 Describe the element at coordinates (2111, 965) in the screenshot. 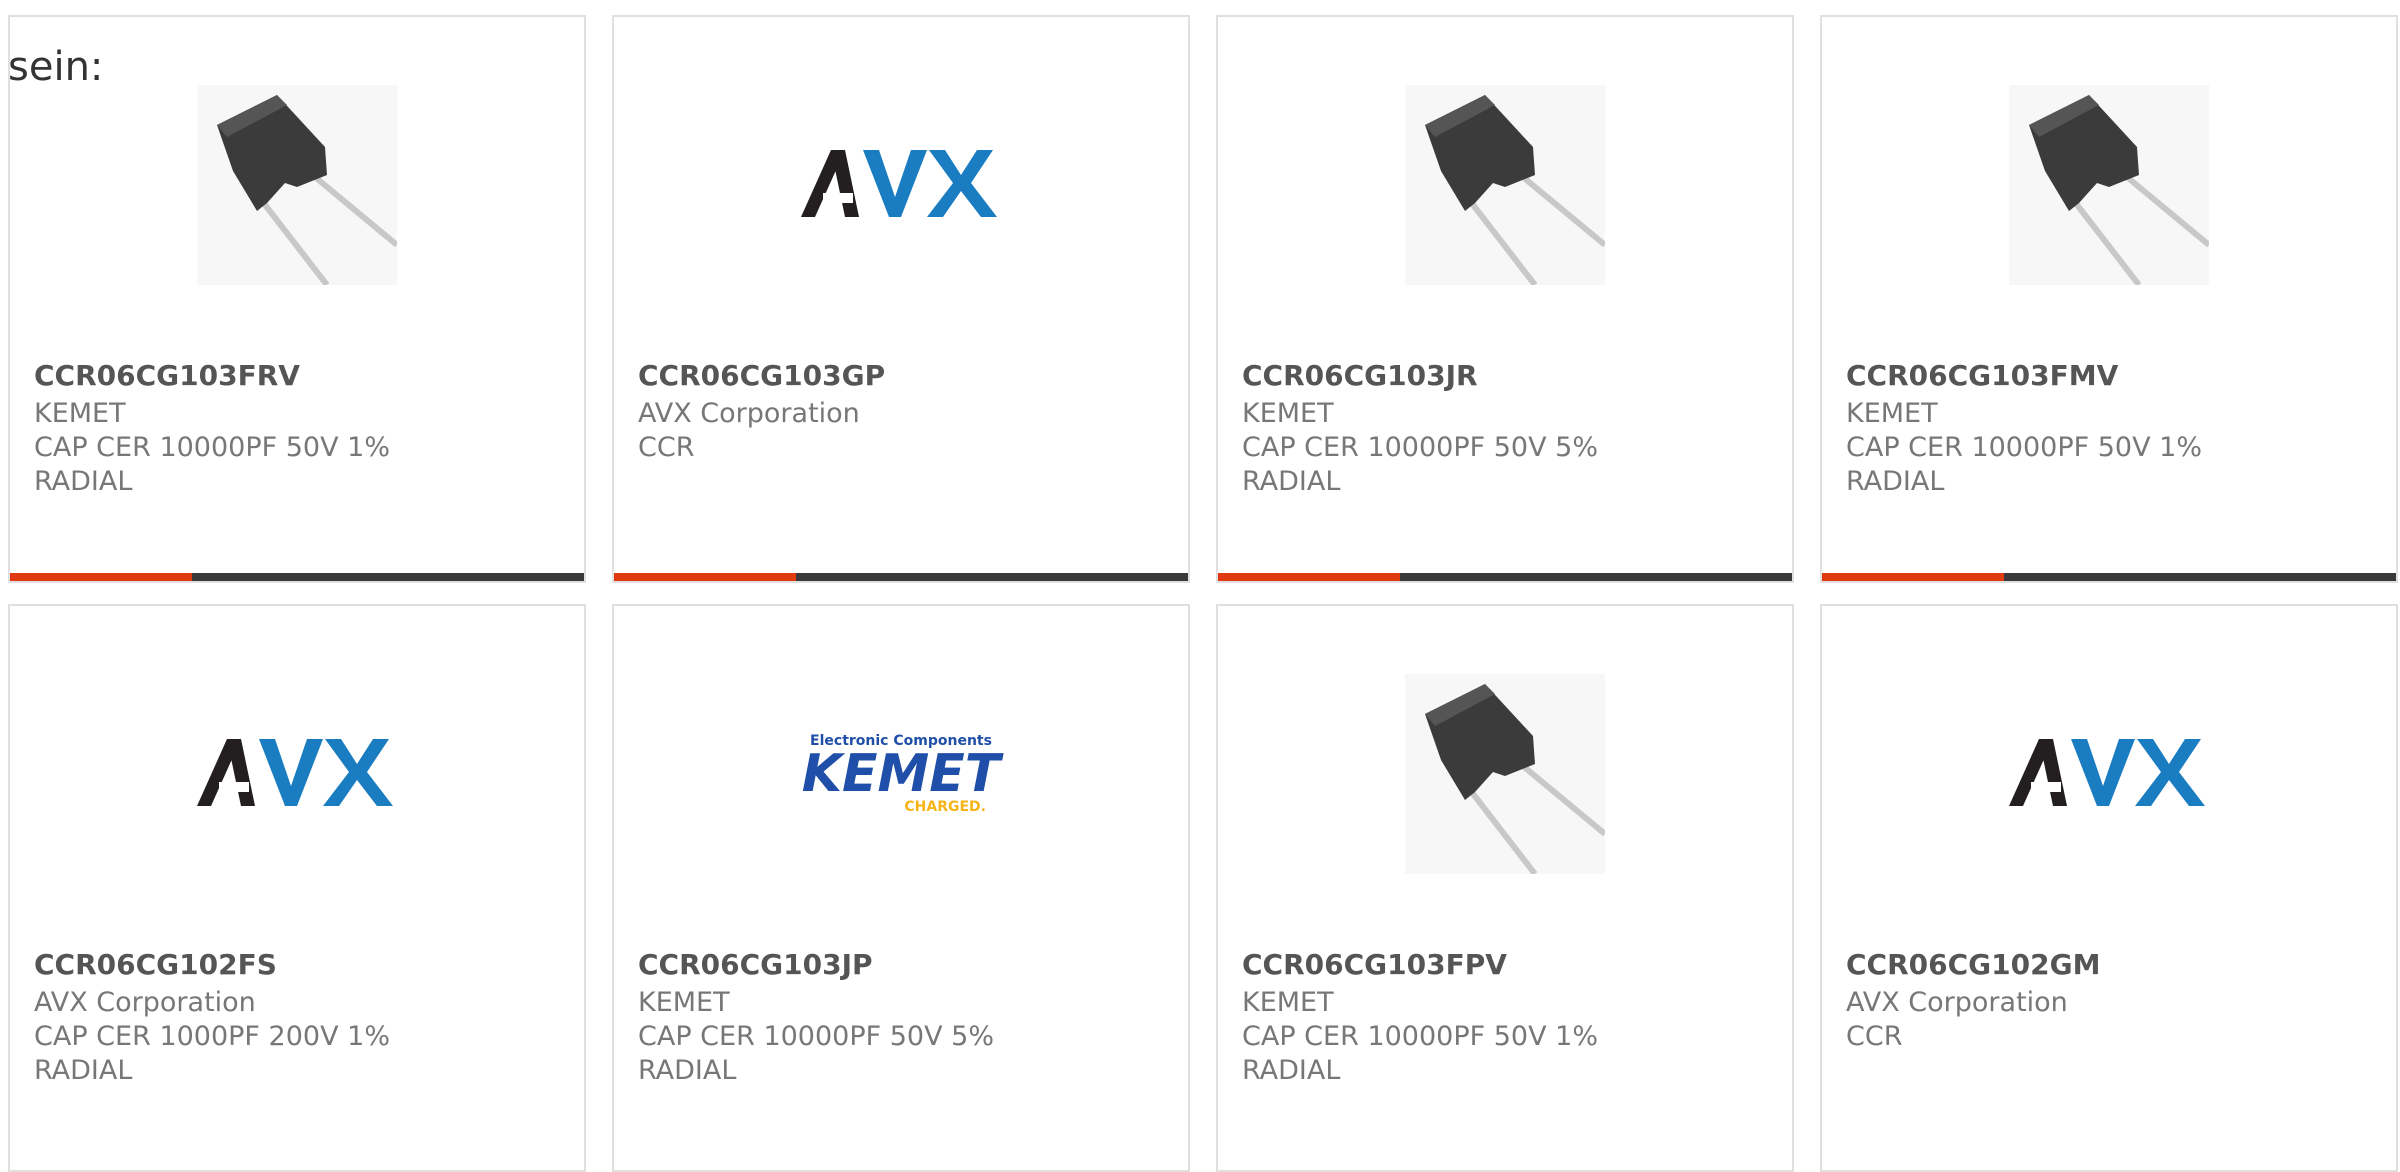

I see `part-number-link: CCR06CG102GM` at that location.